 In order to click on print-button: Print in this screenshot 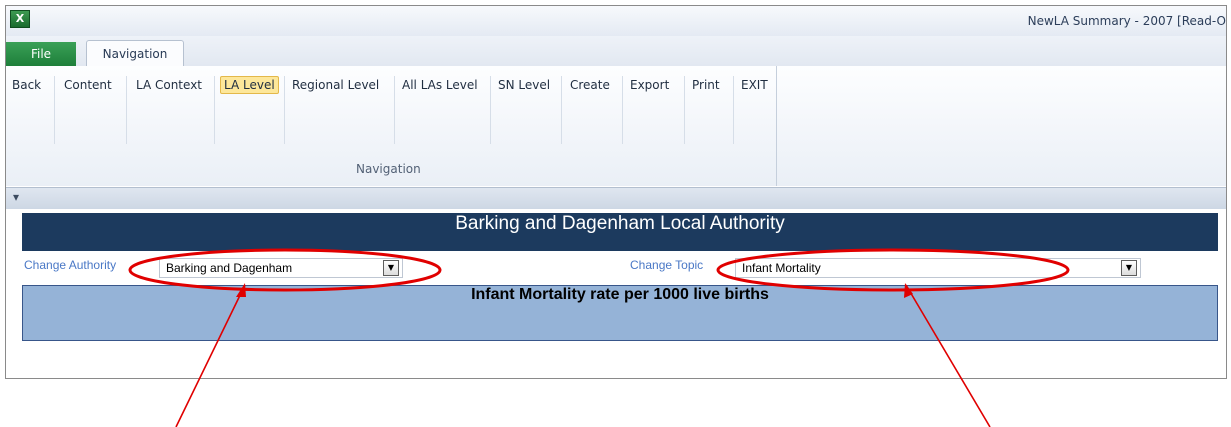, I will do `click(706, 85)`.